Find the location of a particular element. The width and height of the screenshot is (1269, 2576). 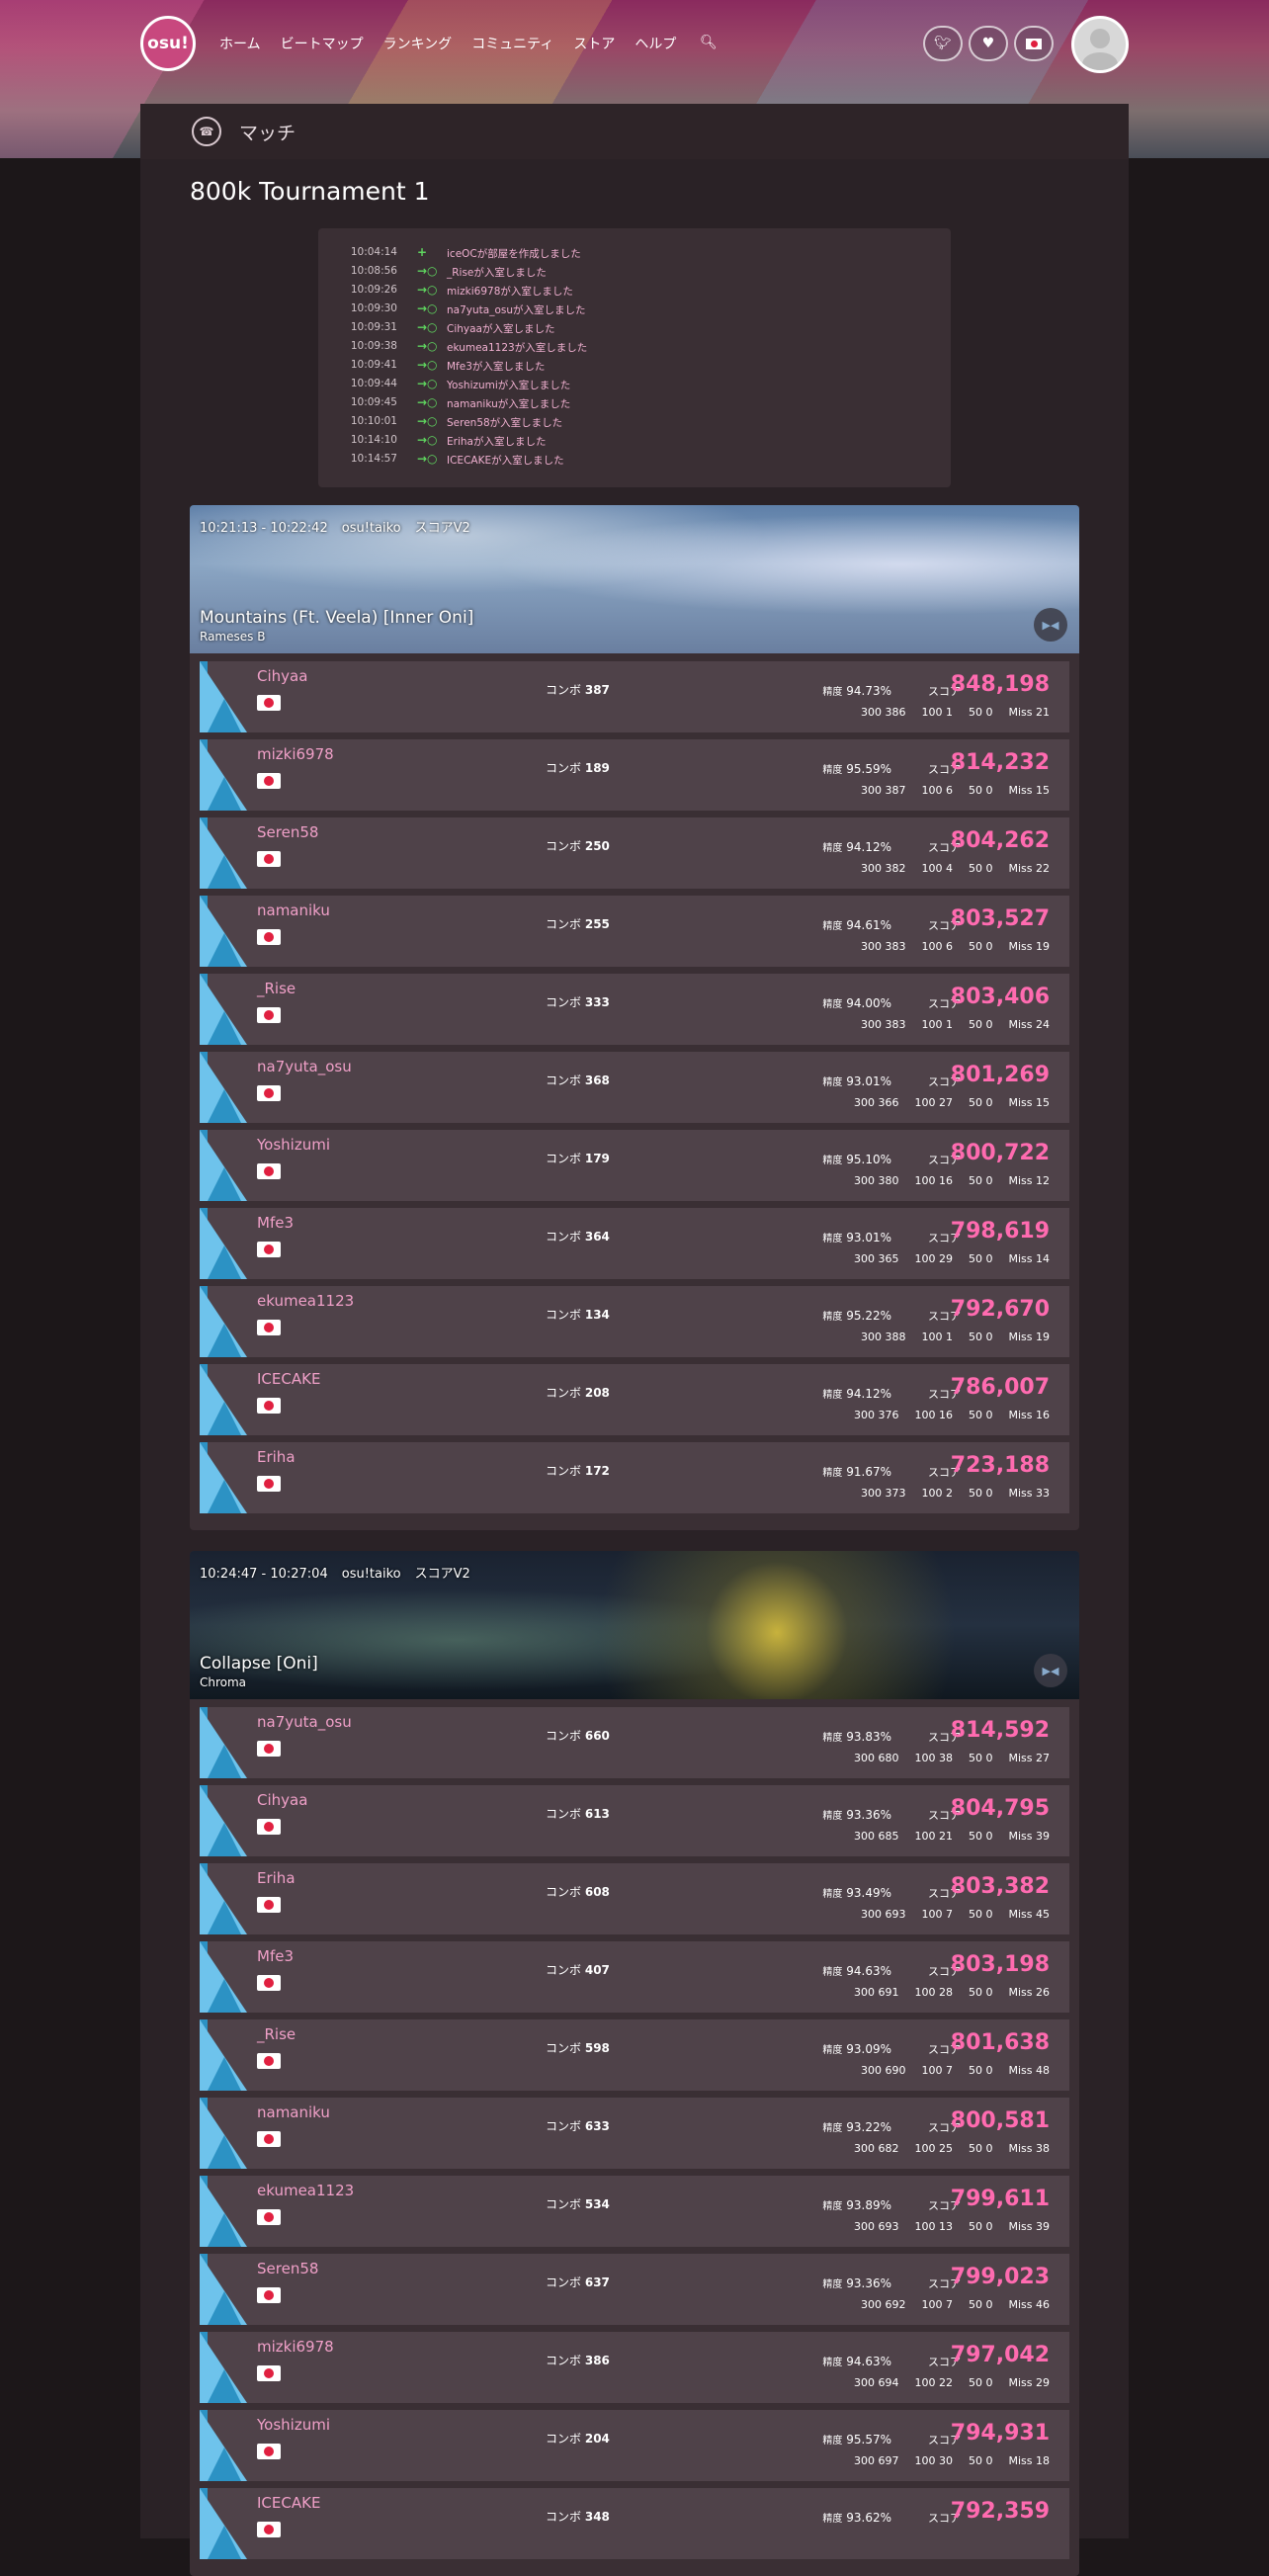

hits-100: 100 16 is located at coordinates (933, 1415).